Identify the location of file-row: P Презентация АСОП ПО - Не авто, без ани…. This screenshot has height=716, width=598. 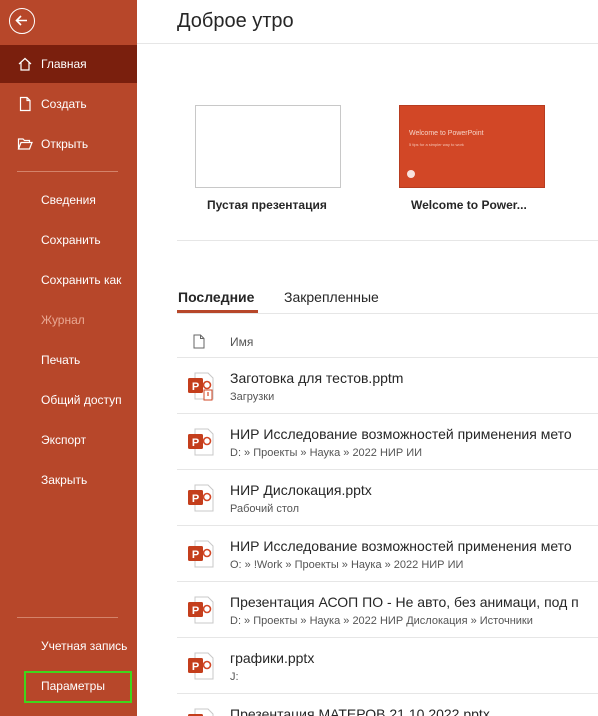
(387, 609).